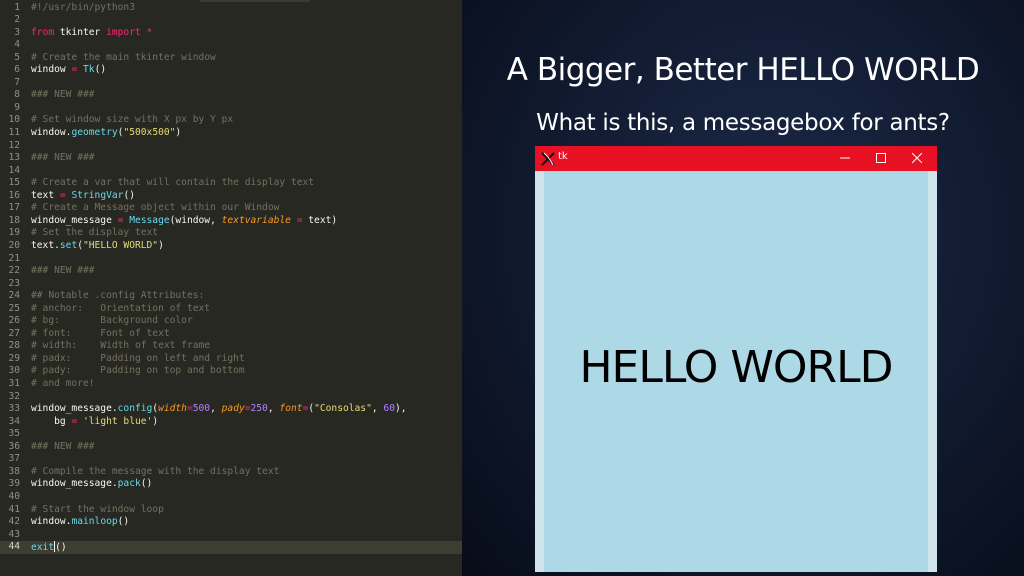  Describe the element at coordinates (14, 496) in the screenshot. I see `line-number: 40` at that location.